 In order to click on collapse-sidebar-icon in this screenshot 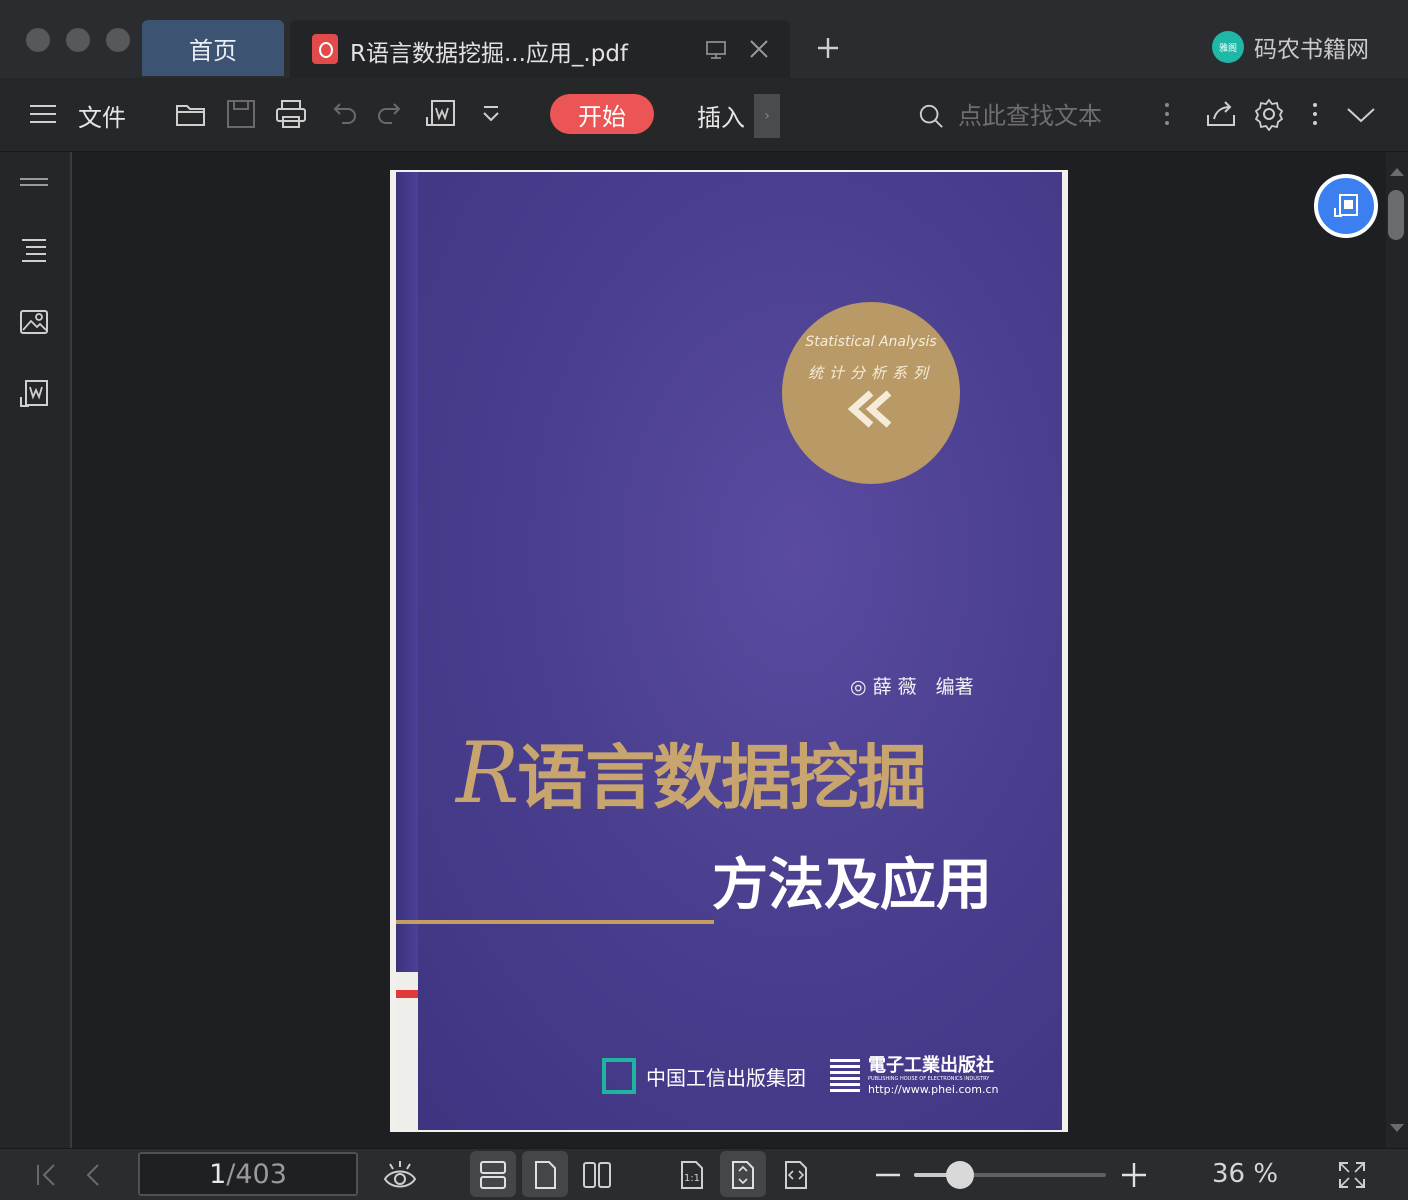, I will do `click(34, 182)`.